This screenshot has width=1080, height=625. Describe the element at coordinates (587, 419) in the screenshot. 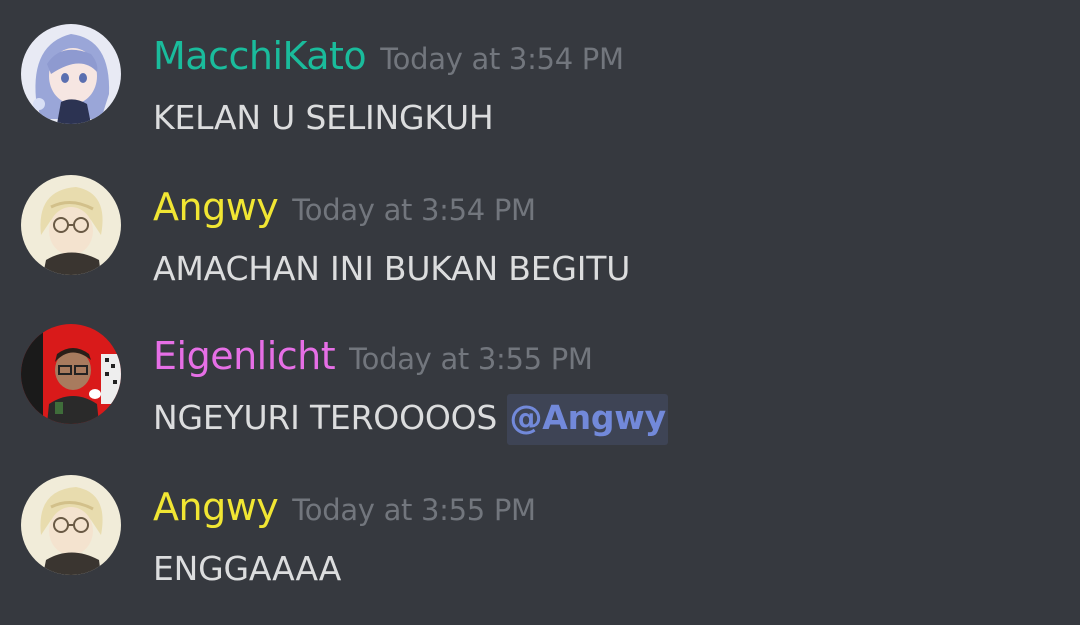

I see `user-mention: @Angwy` at that location.